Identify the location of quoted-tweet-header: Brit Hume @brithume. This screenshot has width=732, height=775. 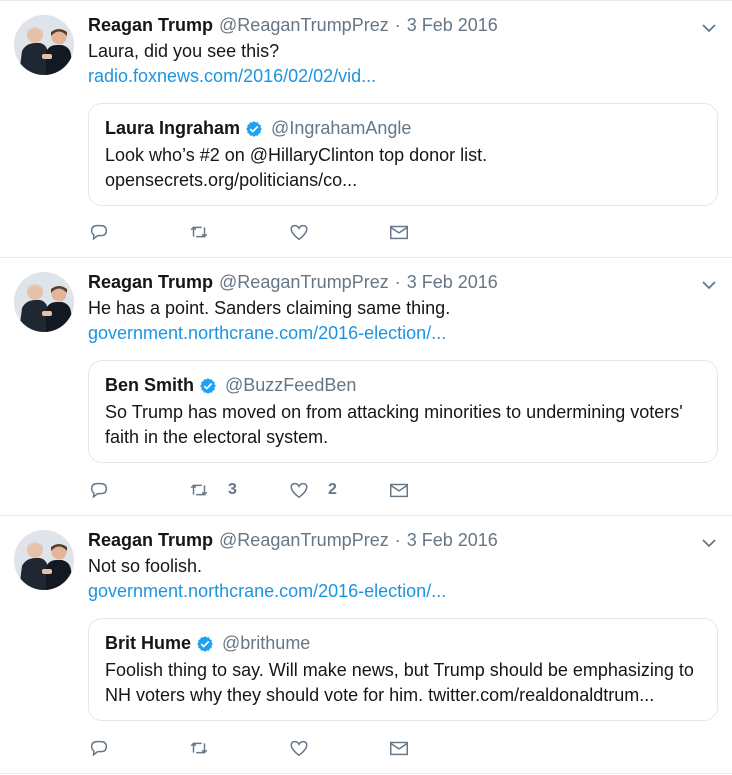
(403, 643).